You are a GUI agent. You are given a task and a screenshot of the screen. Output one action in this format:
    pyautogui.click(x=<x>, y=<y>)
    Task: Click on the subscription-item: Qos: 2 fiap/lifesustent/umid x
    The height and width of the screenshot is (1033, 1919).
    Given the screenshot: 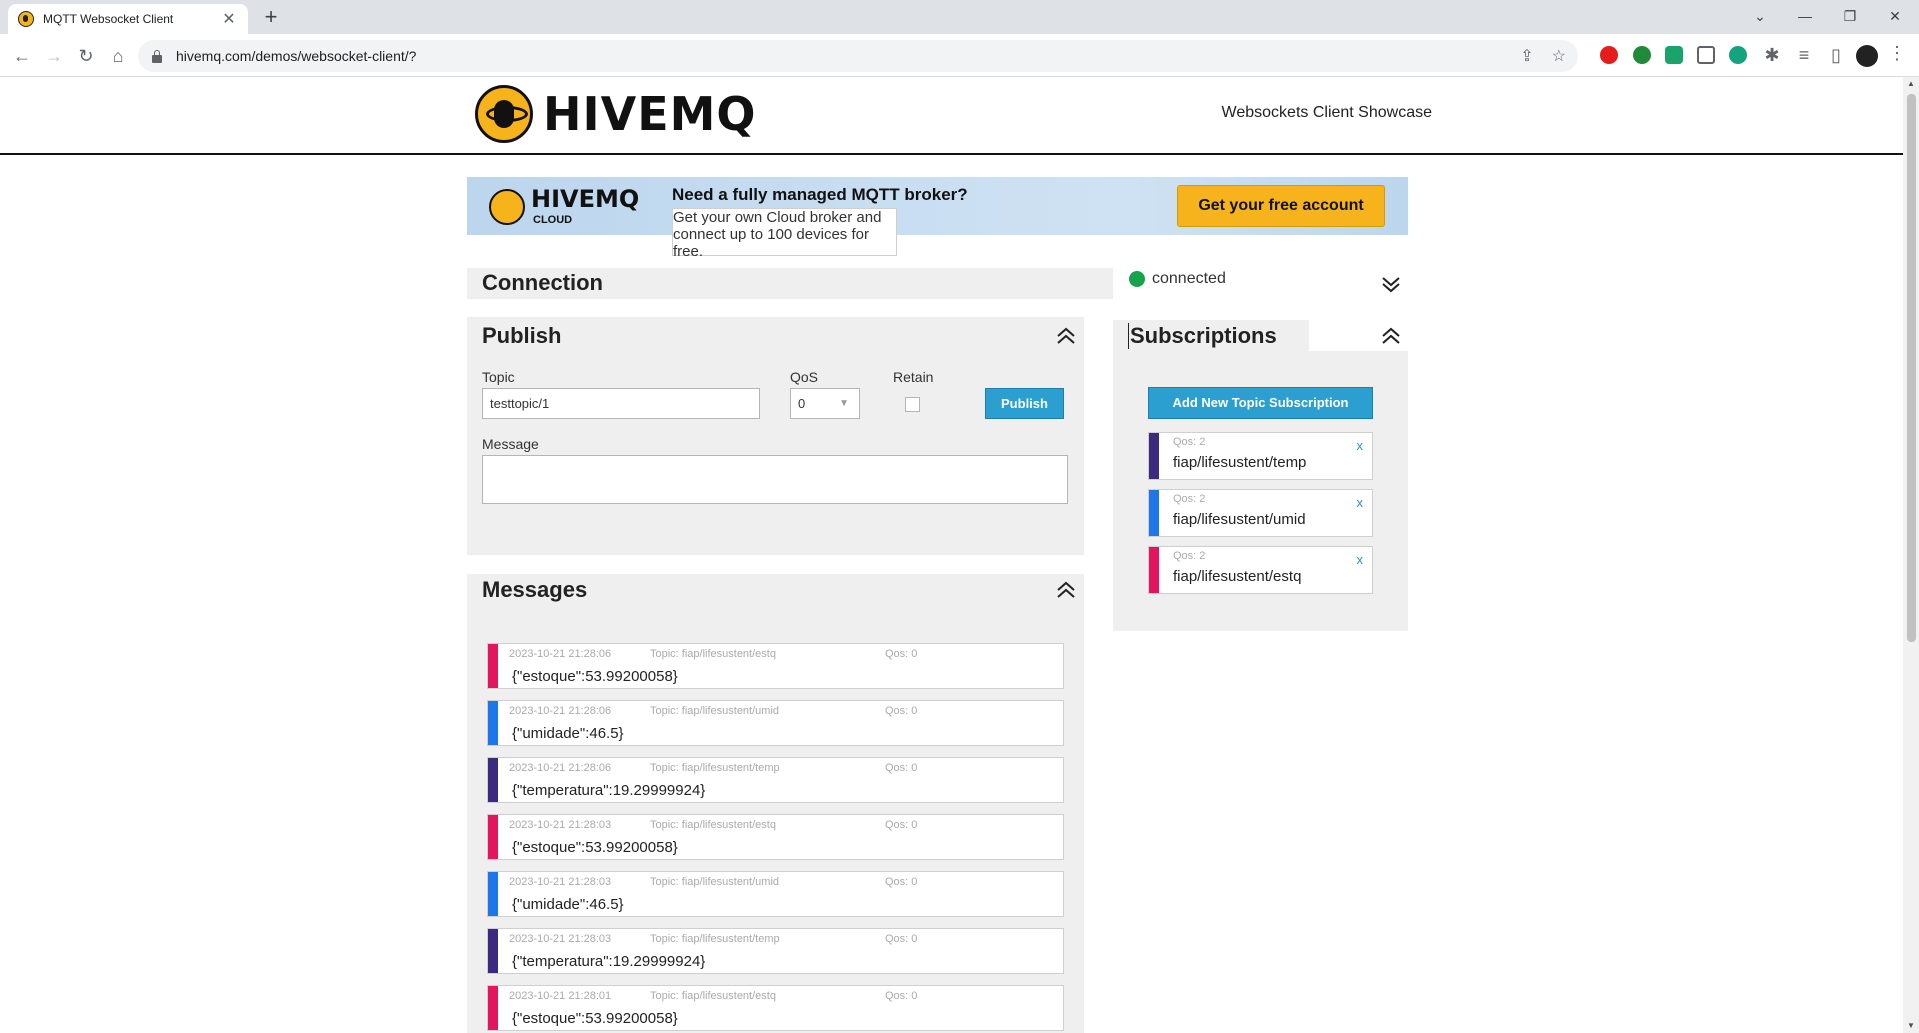 What is the action you would take?
    pyautogui.click(x=1260, y=513)
    